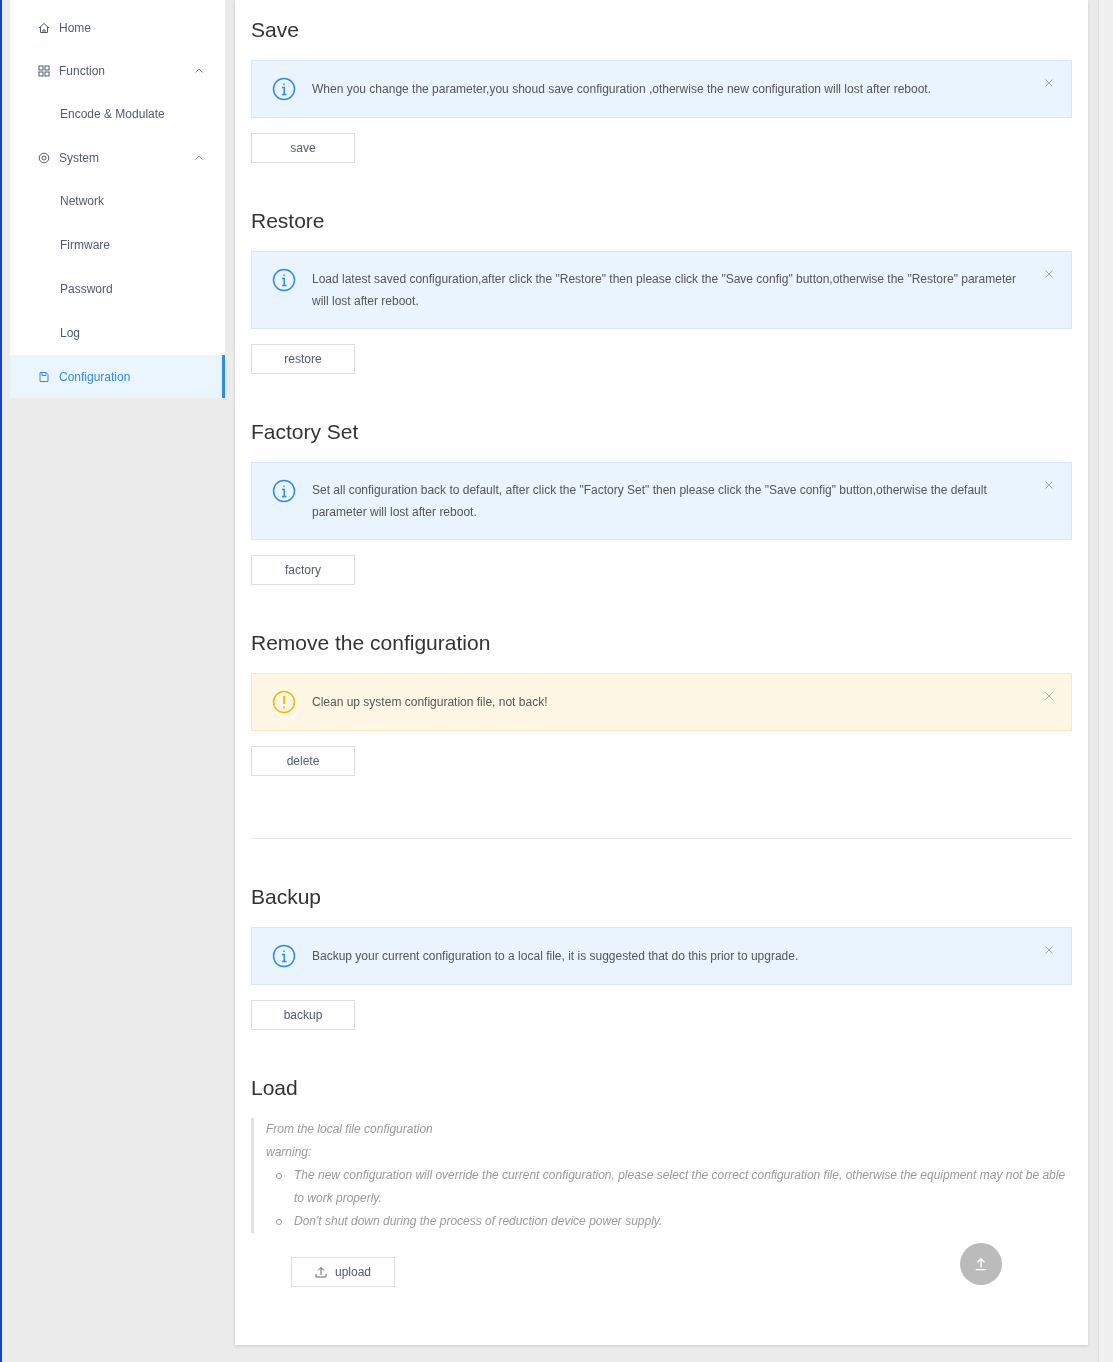 The image size is (1113, 1362). What do you see at coordinates (275, 30) in the screenshot?
I see `section-title: Save` at bounding box center [275, 30].